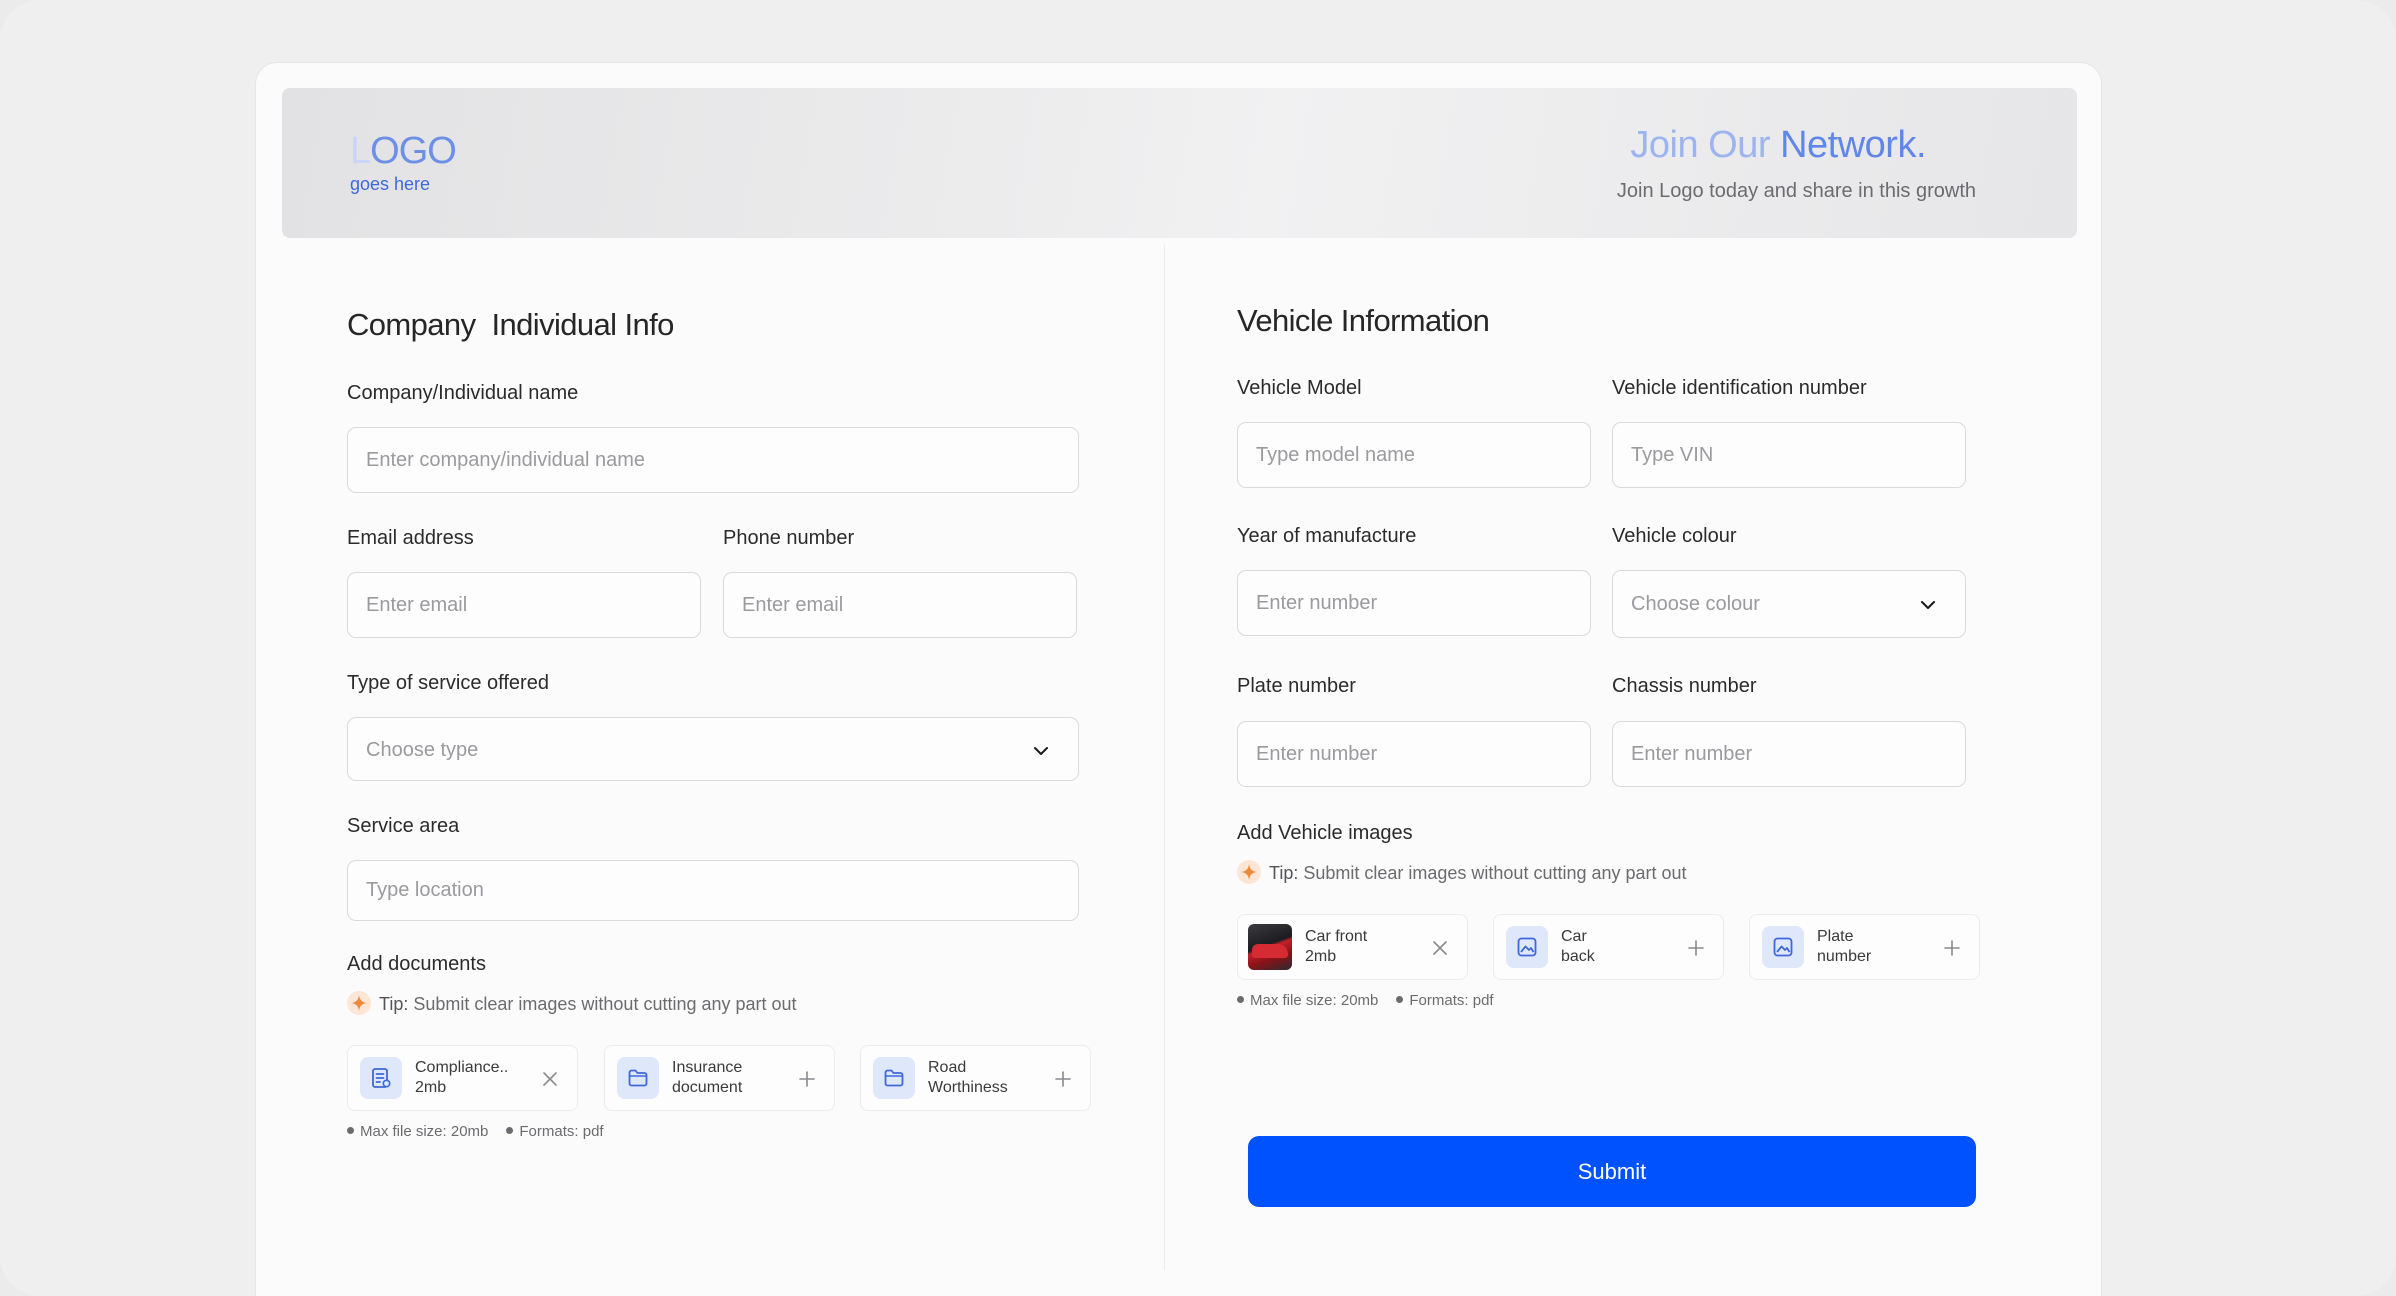 This screenshot has width=2396, height=1296. I want to click on vehicle-model-field, so click(1414, 455).